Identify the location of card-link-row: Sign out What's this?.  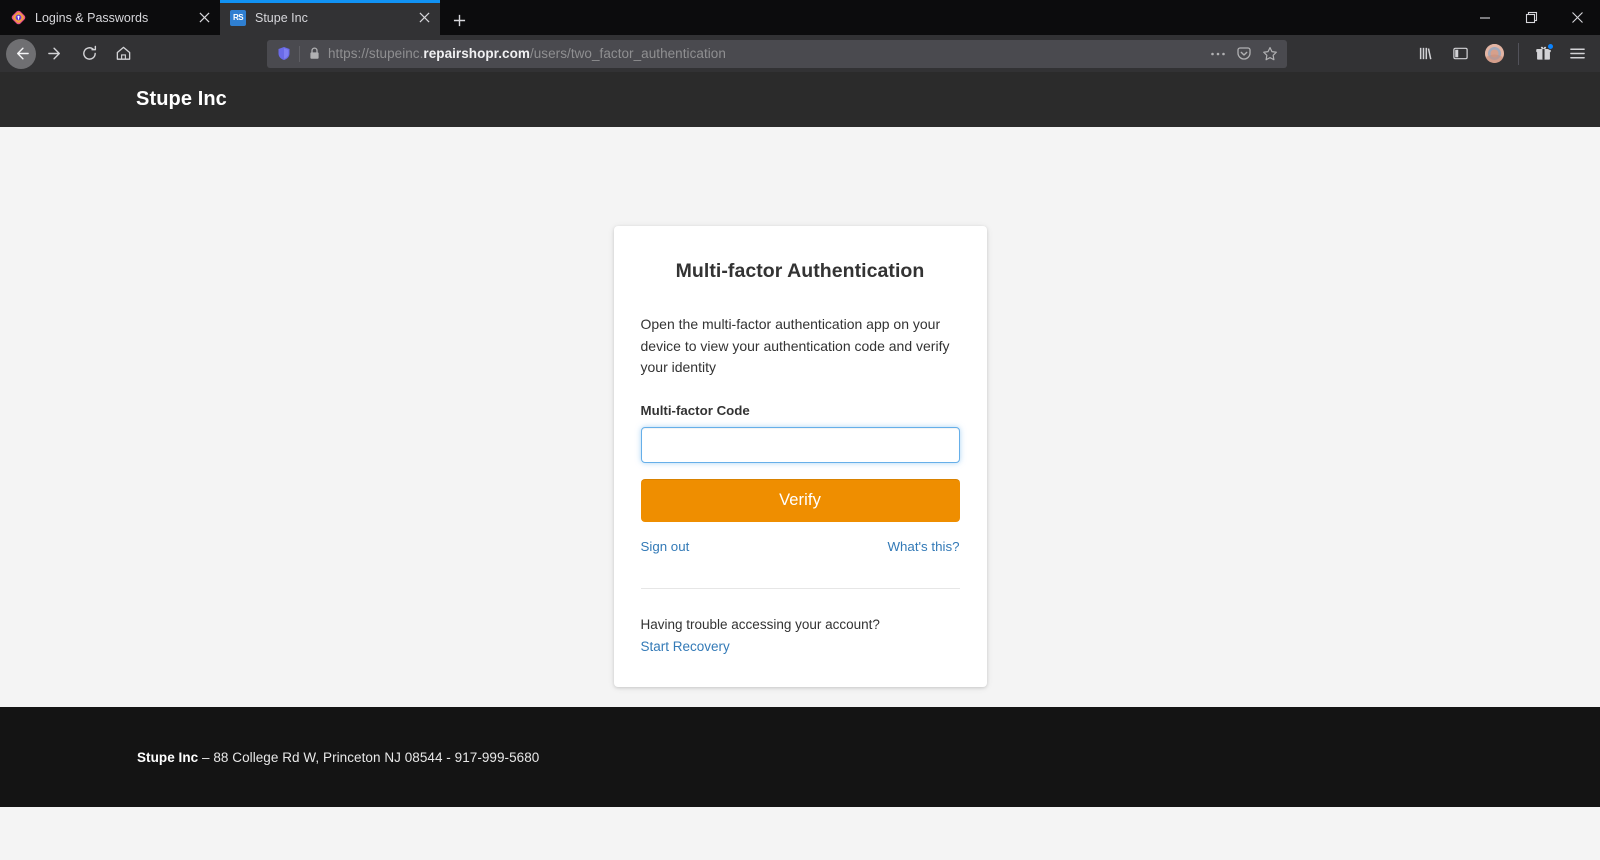
(800, 546).